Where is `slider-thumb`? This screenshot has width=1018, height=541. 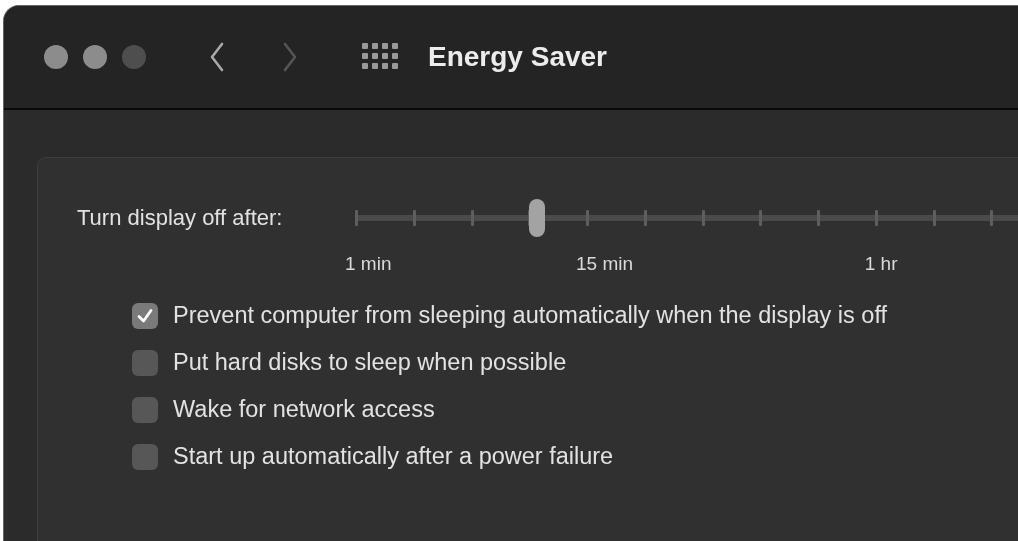 slider-thumb is located at coordinates (537, 218).